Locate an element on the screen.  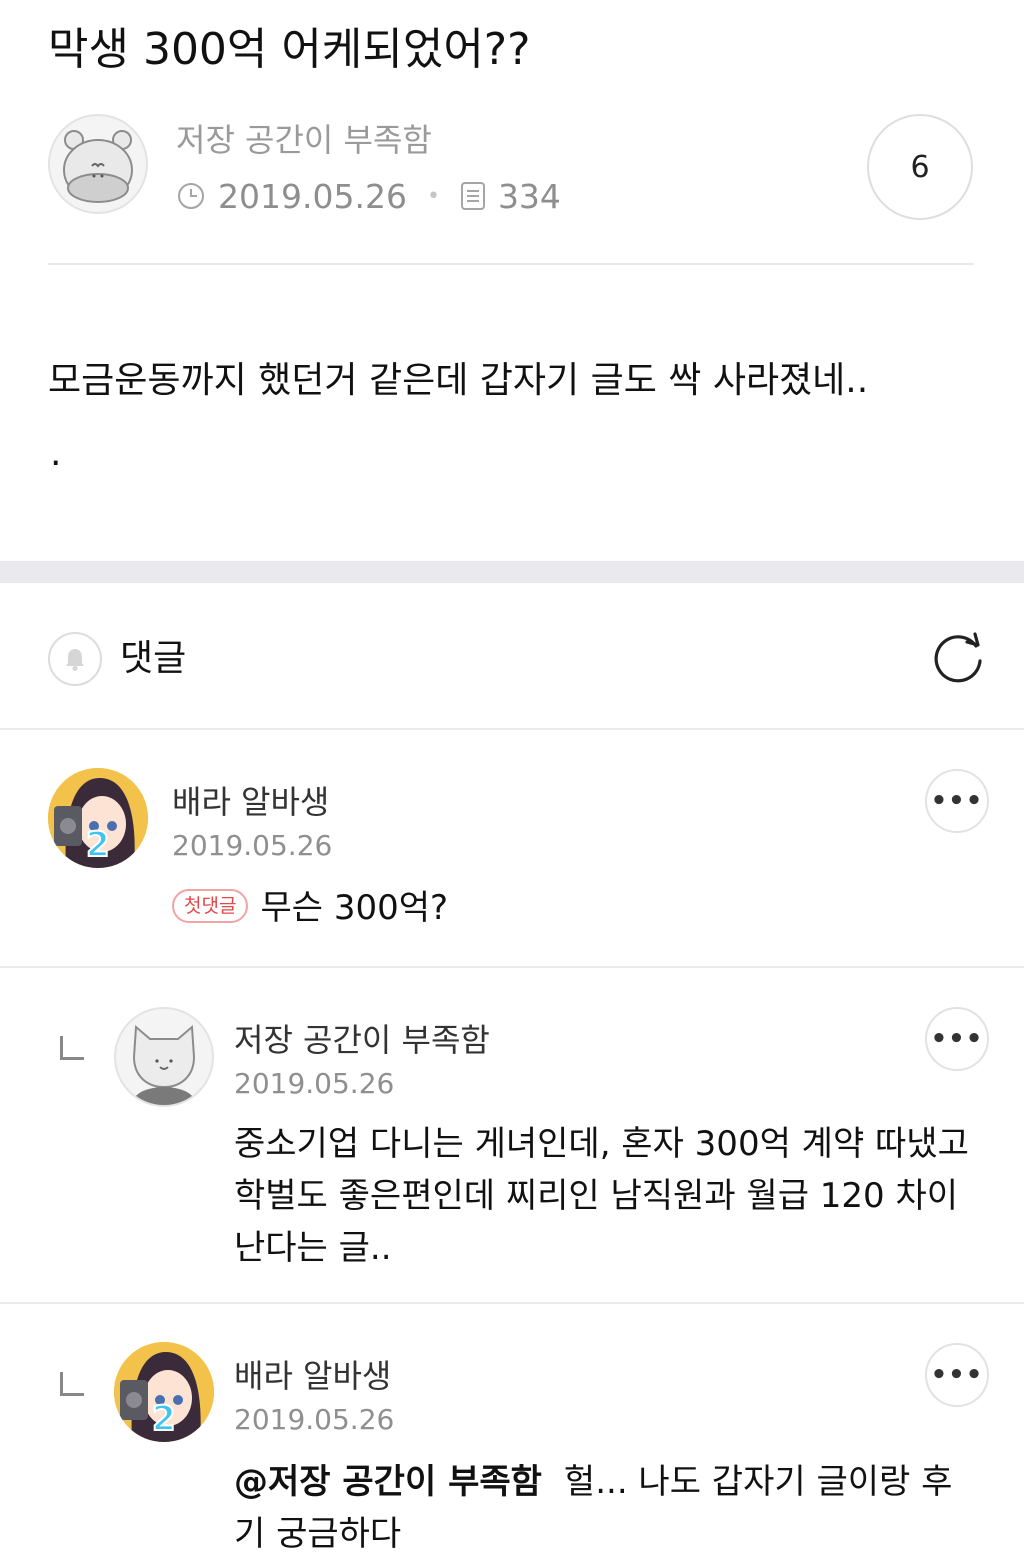
refresh-button is located at coordinates (958, 659).